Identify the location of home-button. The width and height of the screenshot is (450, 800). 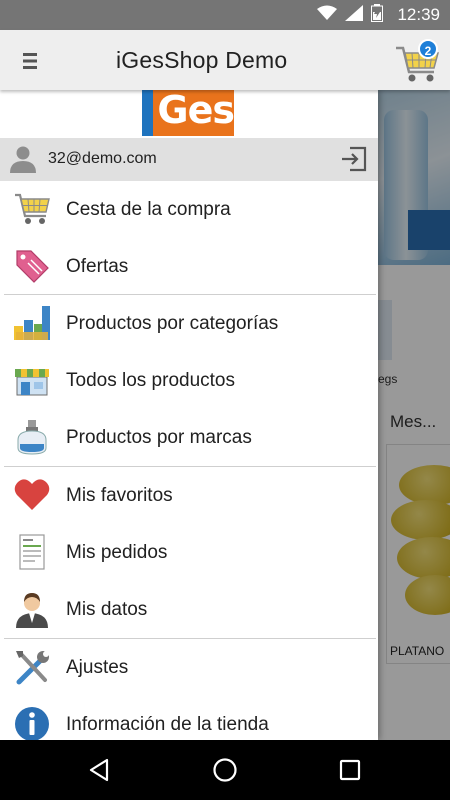
(225, 770).